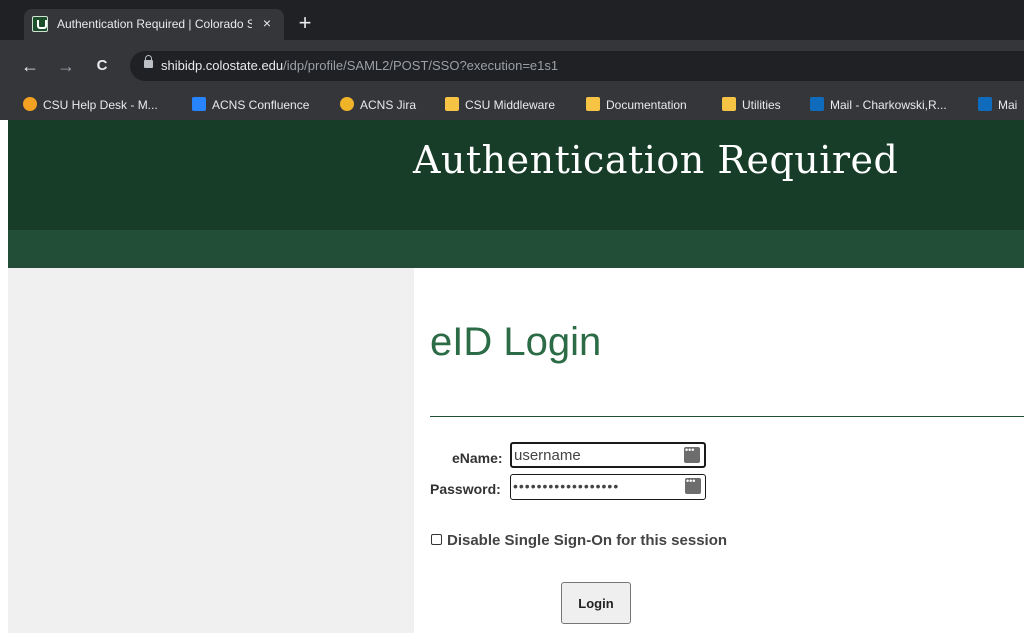 Image resolution: width=1024 pixels, height=633 pixels. What do you see at coordinates (347, 104) in the screenshot?
I see `jira-icon` at bounding box center [347, 104].